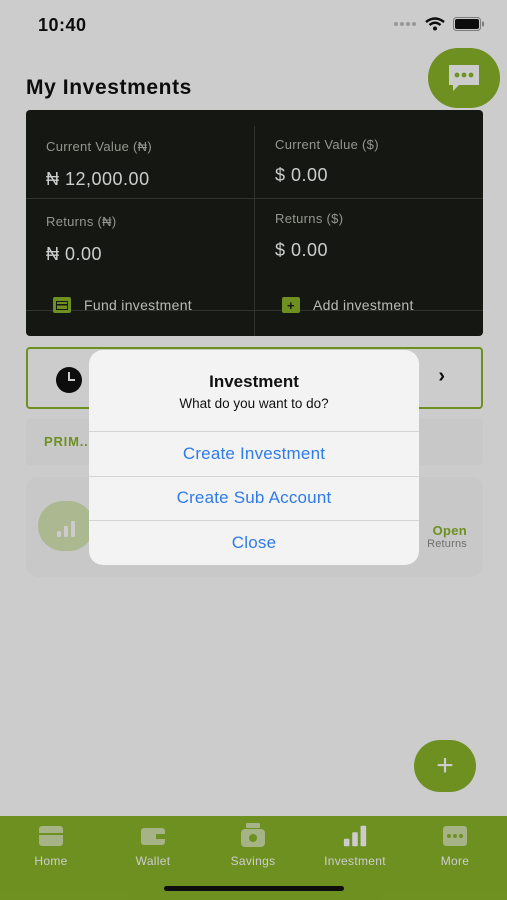 Image resolution: width=507 pixels, height=900 pixels. I want to click on create-sub-account-button: Create Sub Account, so click(254, 498).